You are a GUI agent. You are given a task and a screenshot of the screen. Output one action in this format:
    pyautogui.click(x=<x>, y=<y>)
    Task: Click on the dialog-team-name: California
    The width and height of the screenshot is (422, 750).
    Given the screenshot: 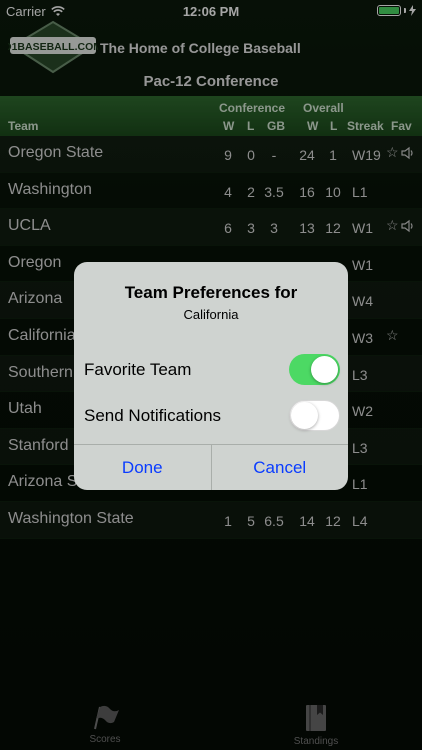 What is the action you would take?
    pyautogui.click(x=211, y=314)
    